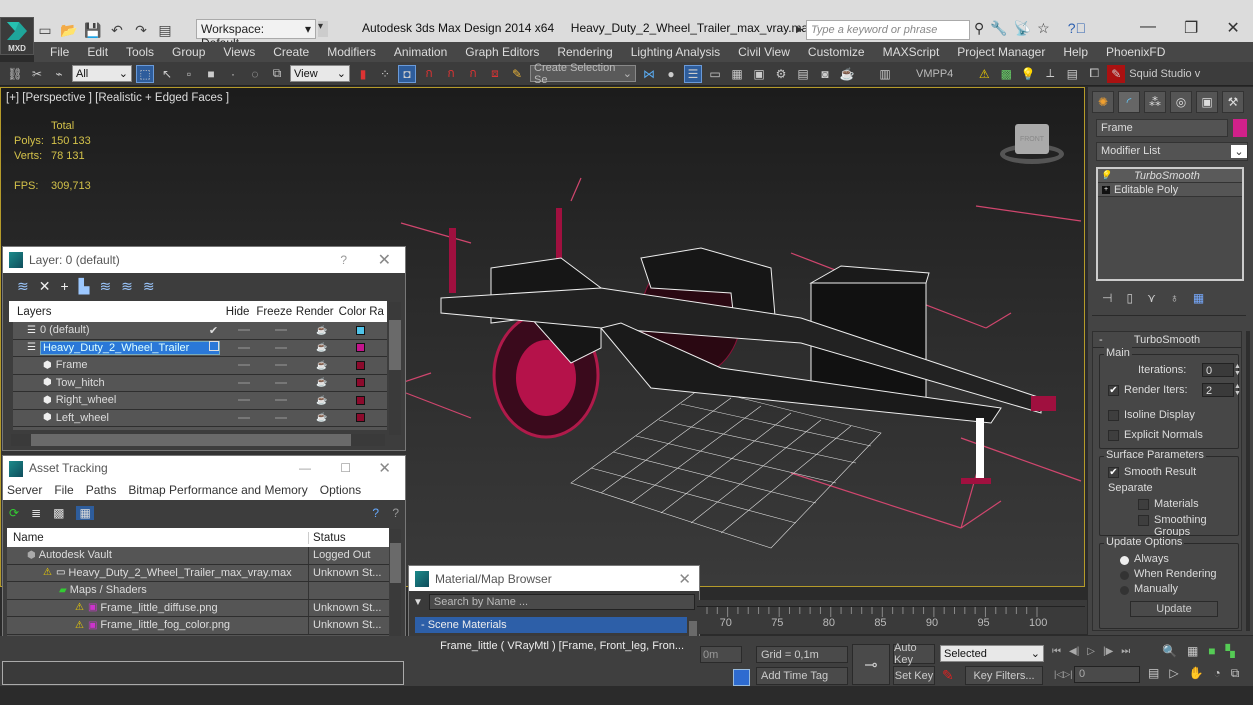 Image resolution: width=1253 pixels, height=705 pixels. Describe the element at coordinates (1143, 520) in the screenshot. I see `separate-smoothing-groups-checkbox` at that location.